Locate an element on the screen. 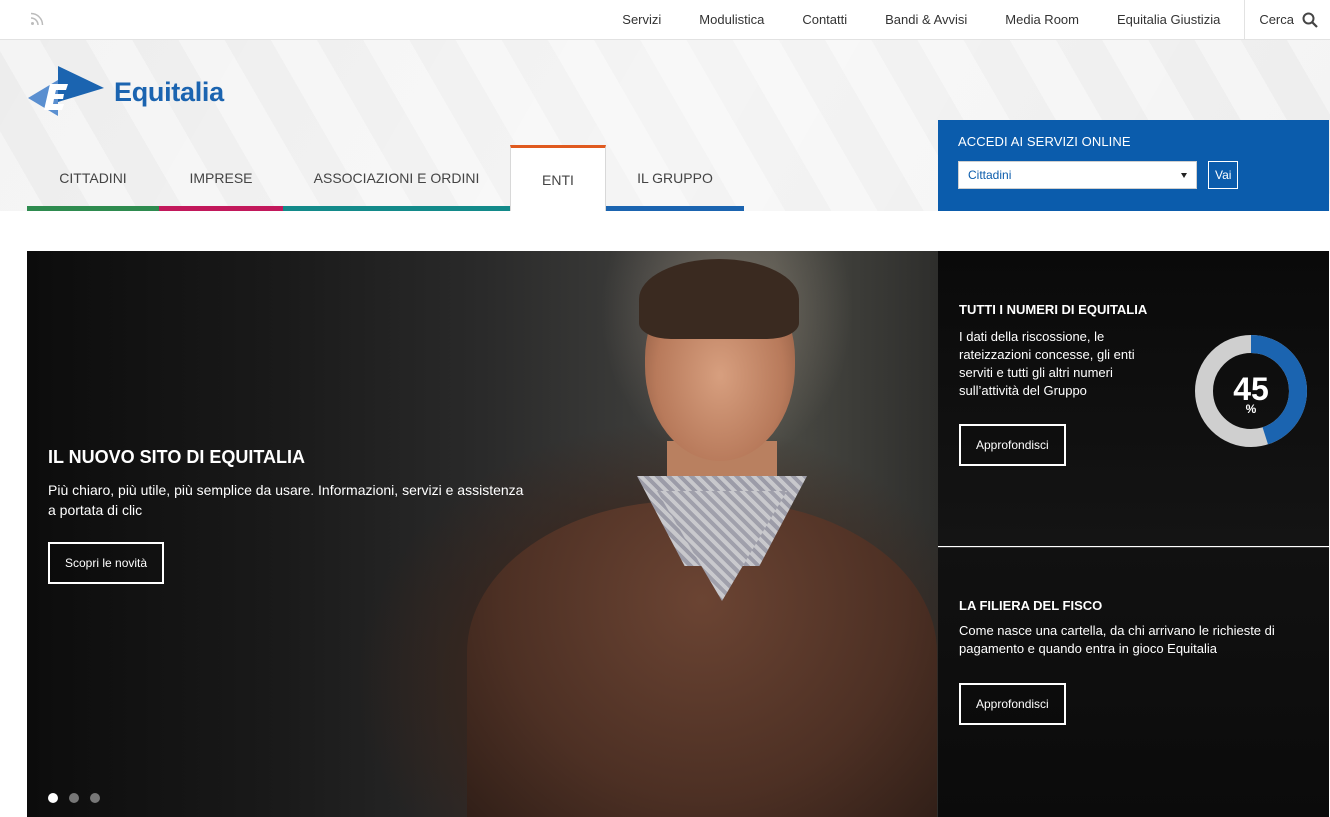 Image resolution: width=1330 pixels, height=817 pixels. nav-tab-label: ENTI is located at coordinates (558, 179).